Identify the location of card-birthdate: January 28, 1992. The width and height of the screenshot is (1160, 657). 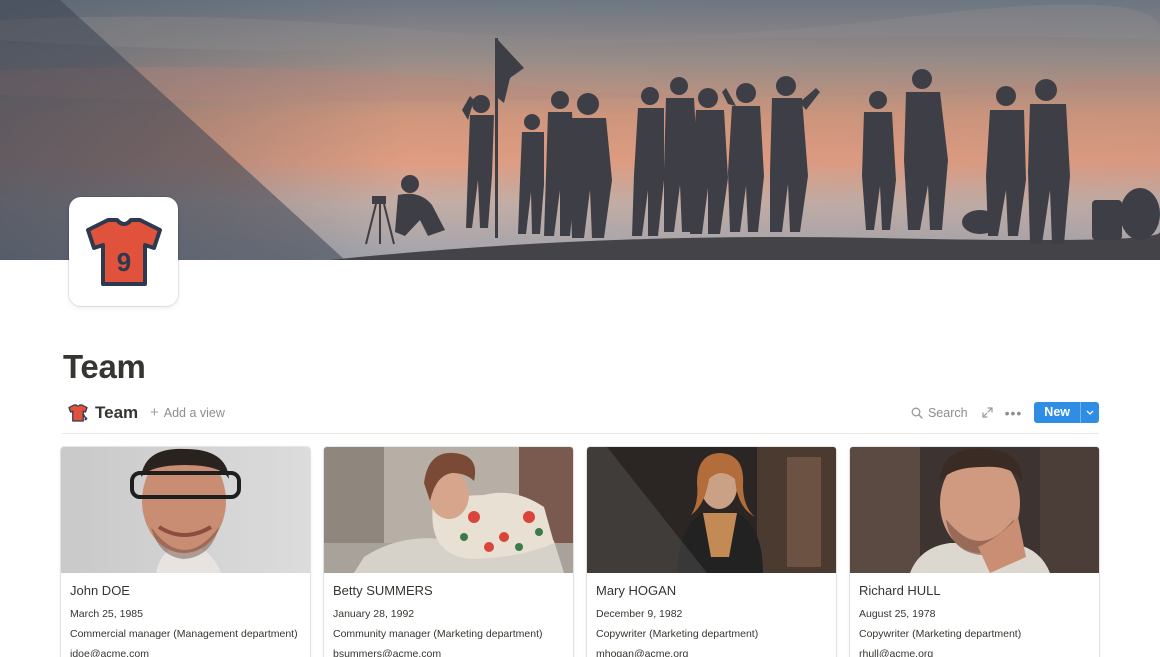
(374, 614).